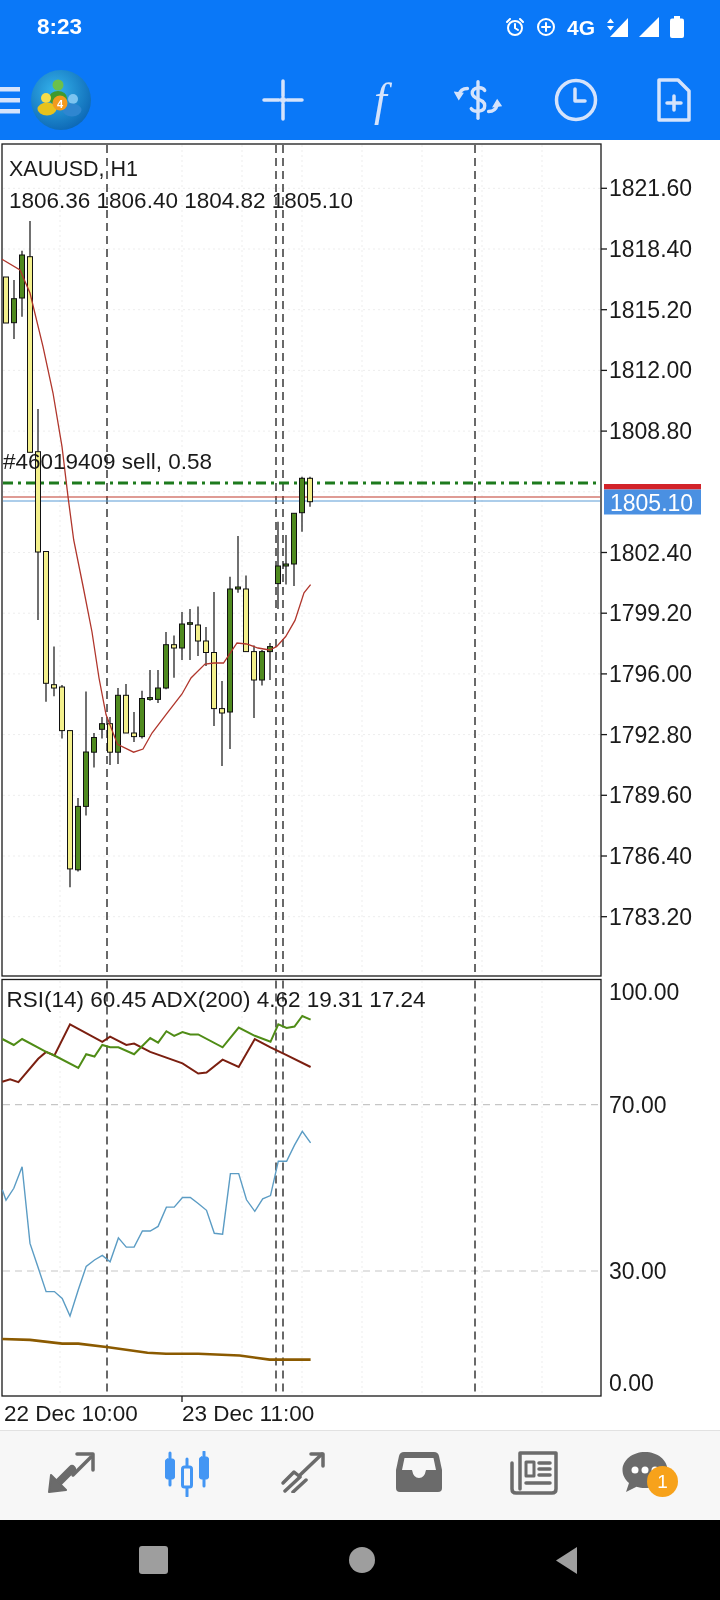 Image resolution: width=720 pixels, height=1600 pixels. I want to click on status-time: 8:23, so click(60, 27).